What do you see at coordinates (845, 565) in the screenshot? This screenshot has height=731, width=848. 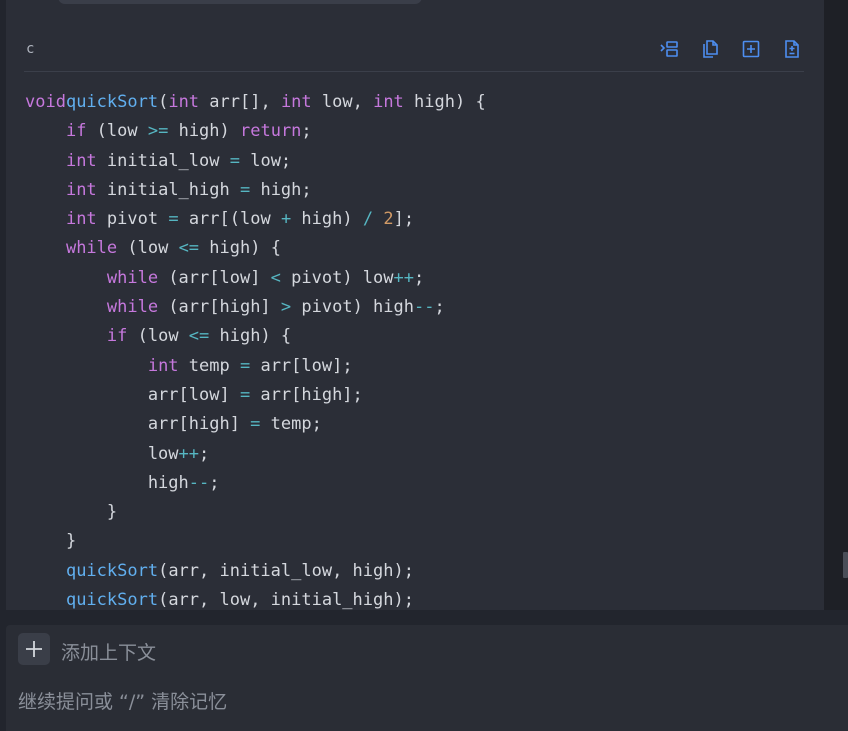 I see `scrollbar-thumb` at bounding box center [845, 565].